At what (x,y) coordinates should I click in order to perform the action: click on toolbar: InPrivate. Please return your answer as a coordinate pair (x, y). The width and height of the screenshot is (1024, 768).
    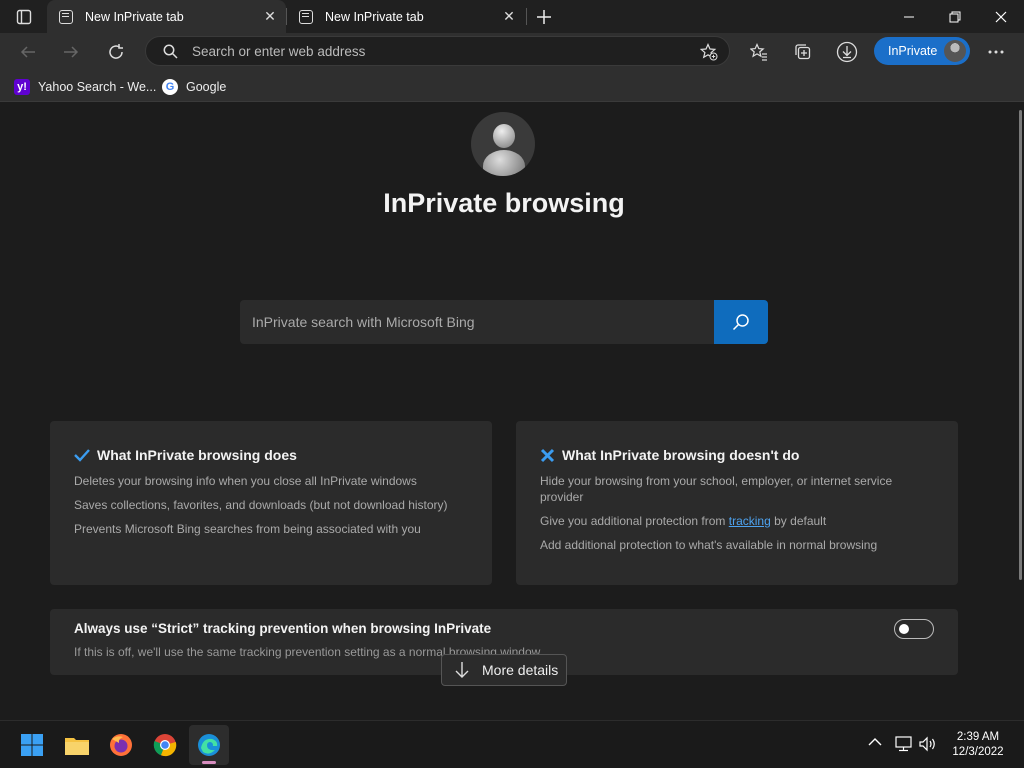
    Looking at the image, I should click on (512, 52).